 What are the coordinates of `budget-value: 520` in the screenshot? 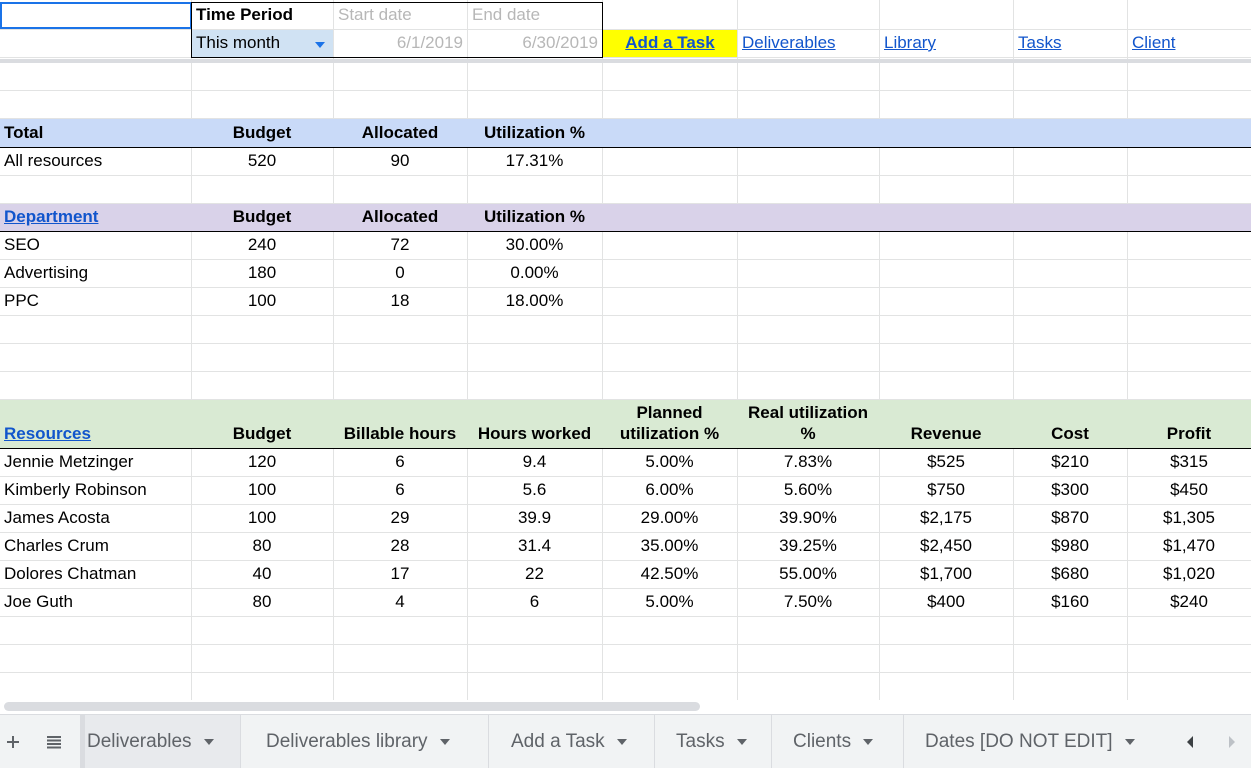 It's located at (262, 160).